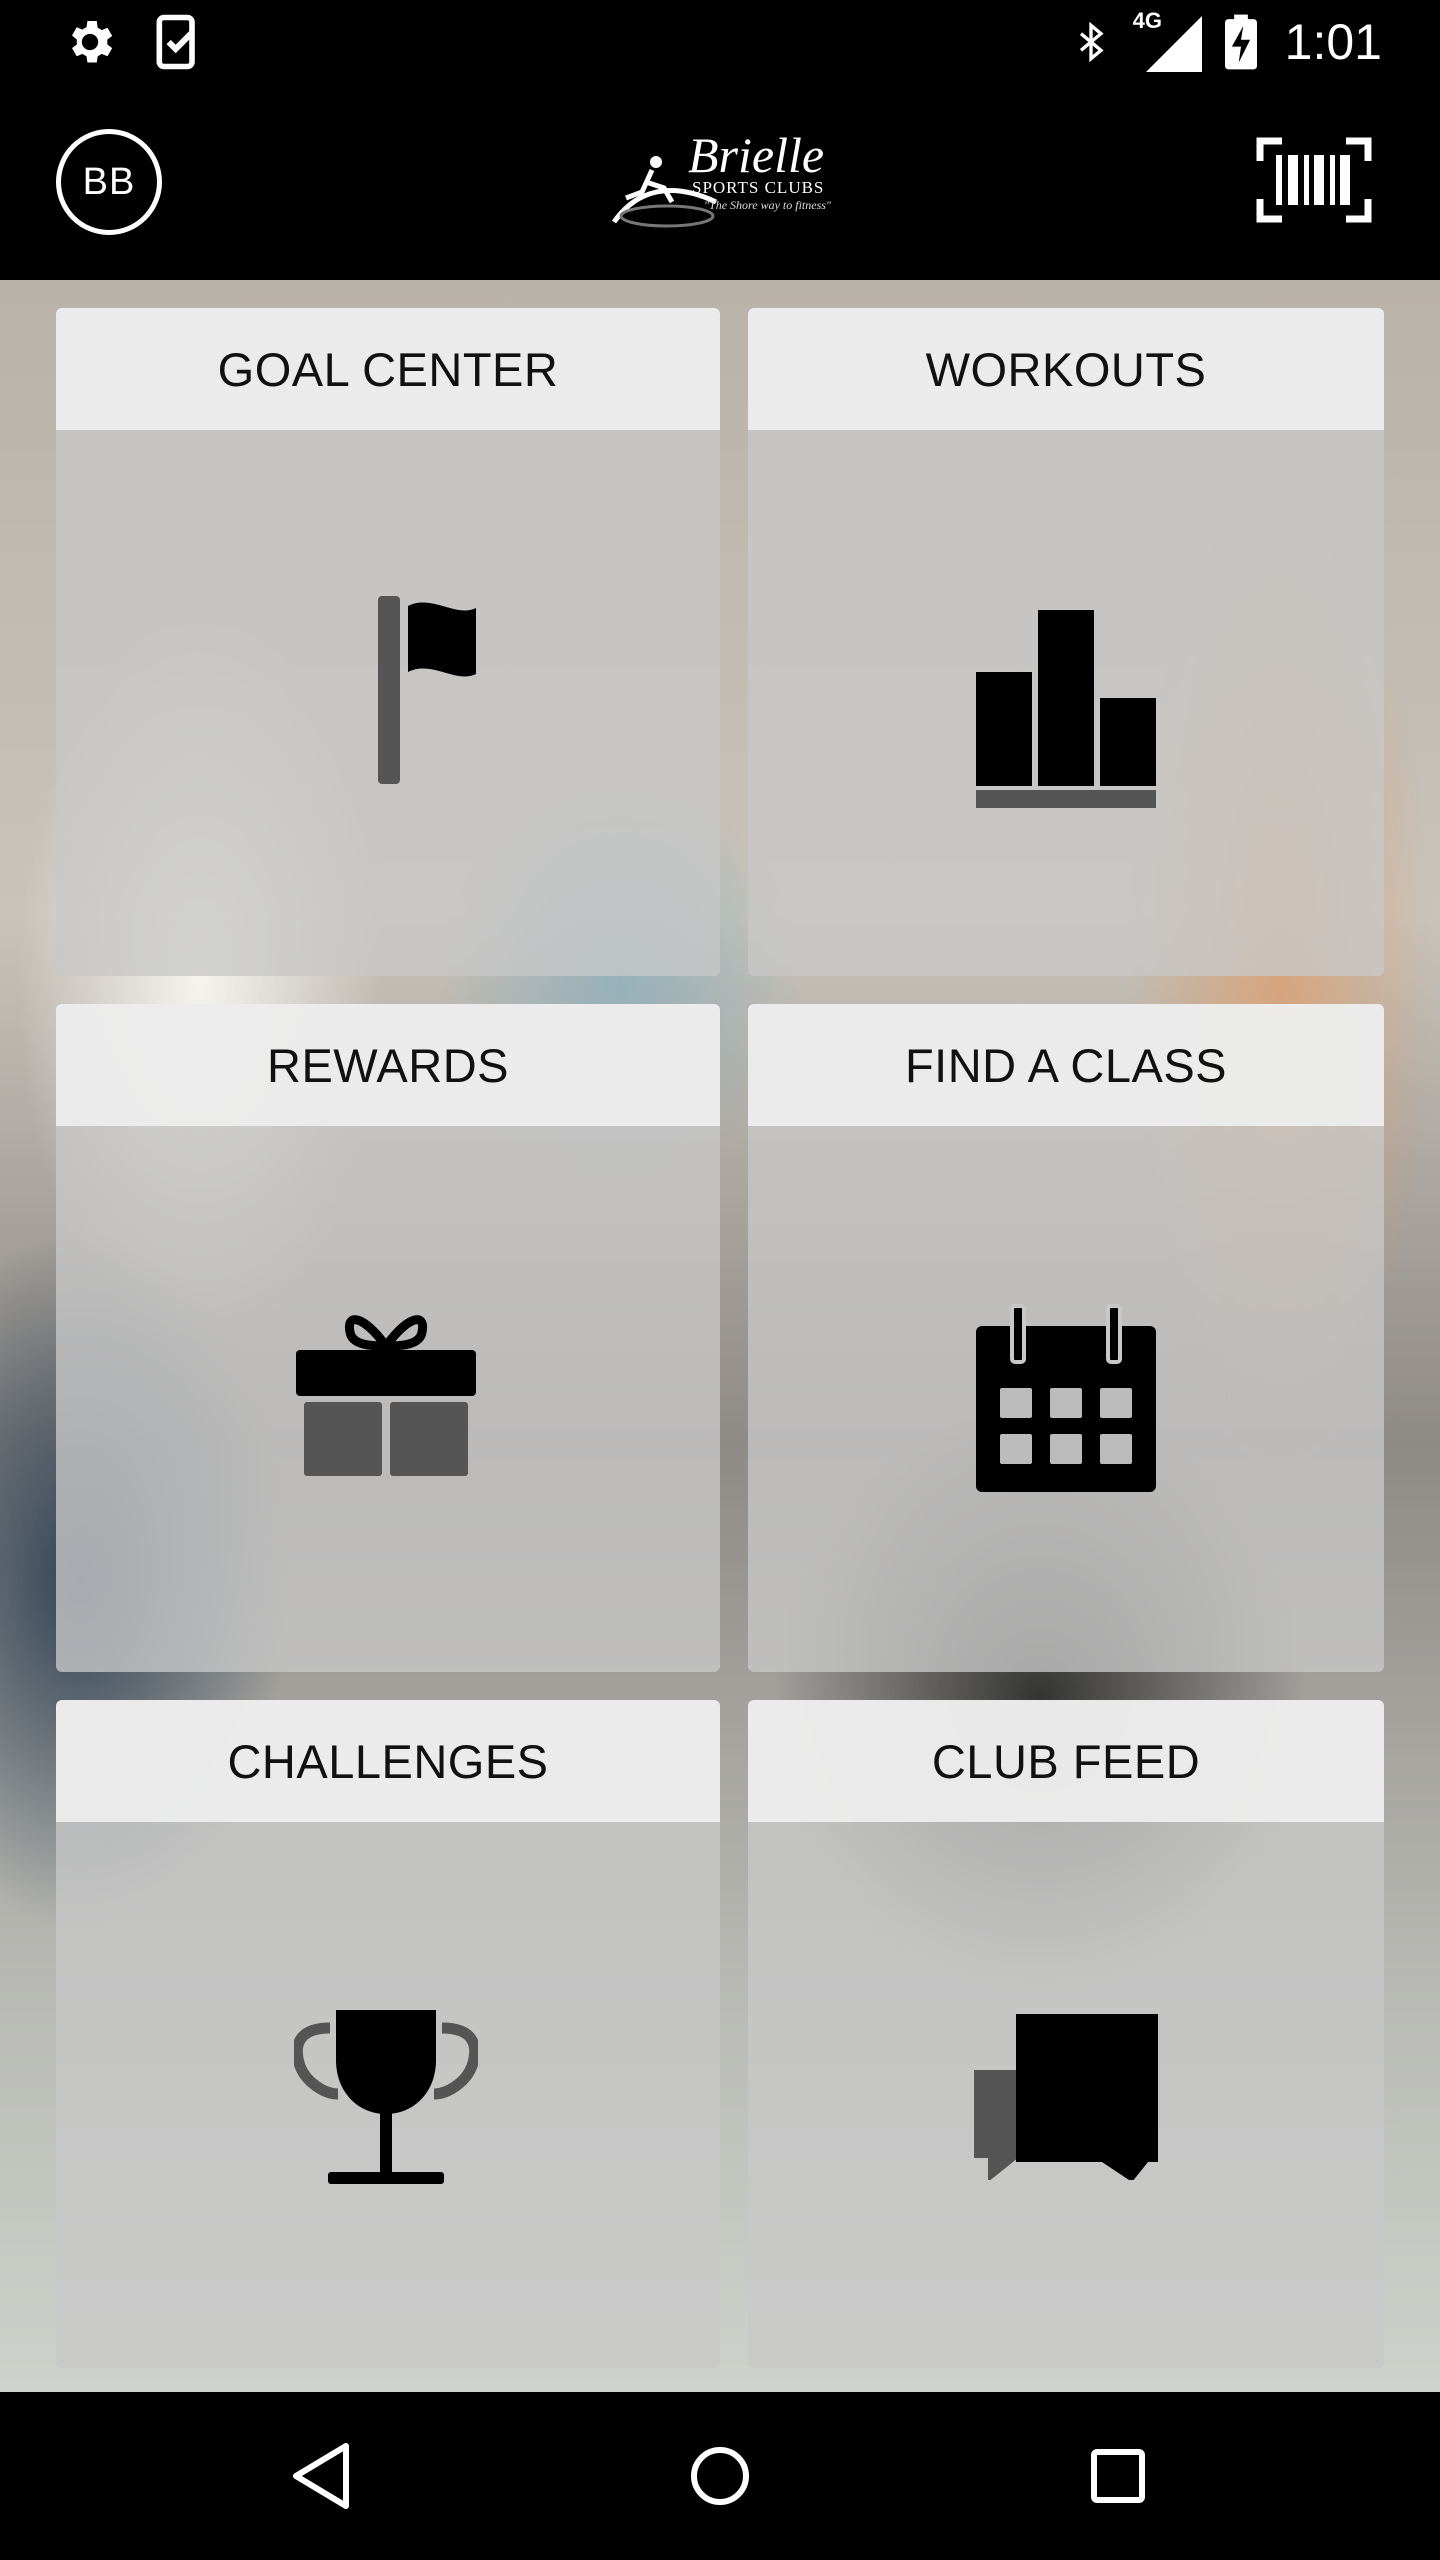  What do you see at coordinates (1066, 1398) in the screenshot?
I see `calendar-icon` at bounding box center [1066, 1398].